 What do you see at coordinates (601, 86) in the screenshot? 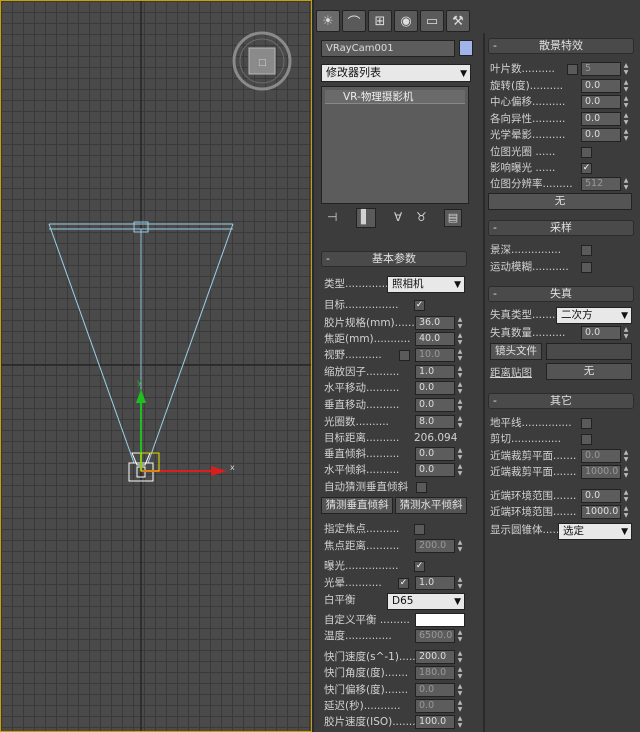
I see `rotation-spinner: 0.0` at bounding box center [601, 86].